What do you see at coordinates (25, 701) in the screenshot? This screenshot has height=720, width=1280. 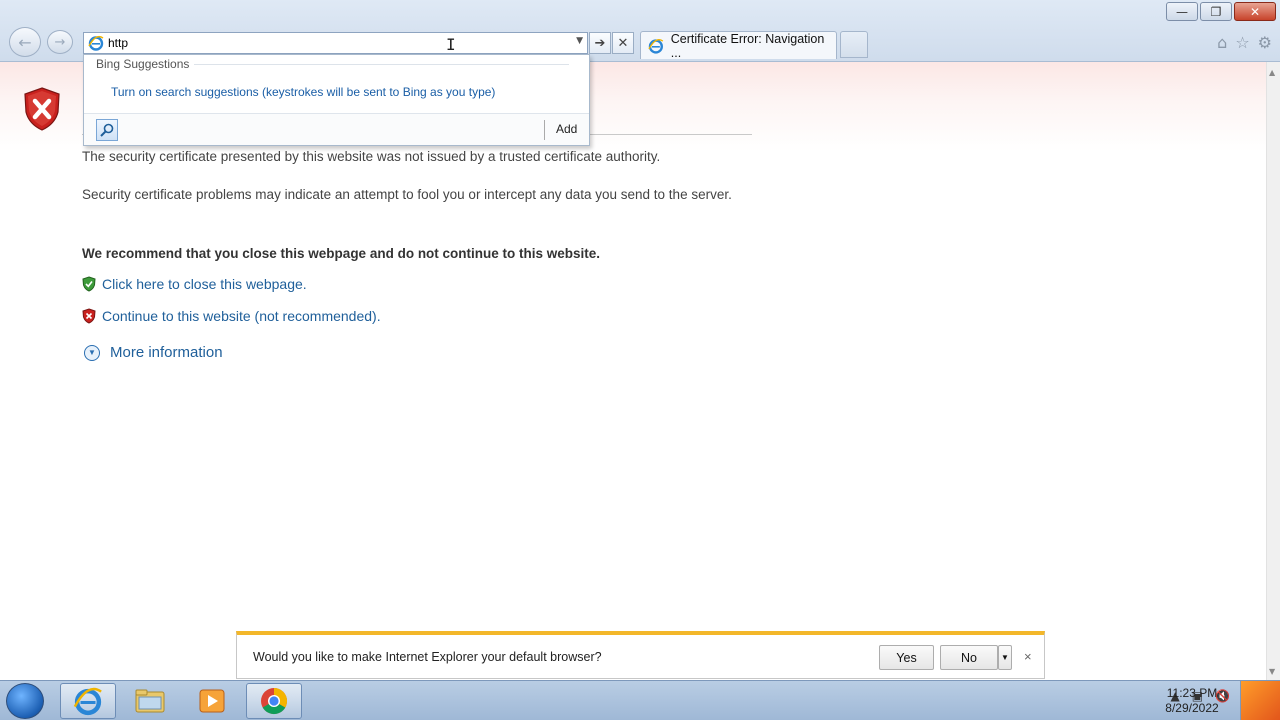 I see `start-button` at bounding box center [25, 701].